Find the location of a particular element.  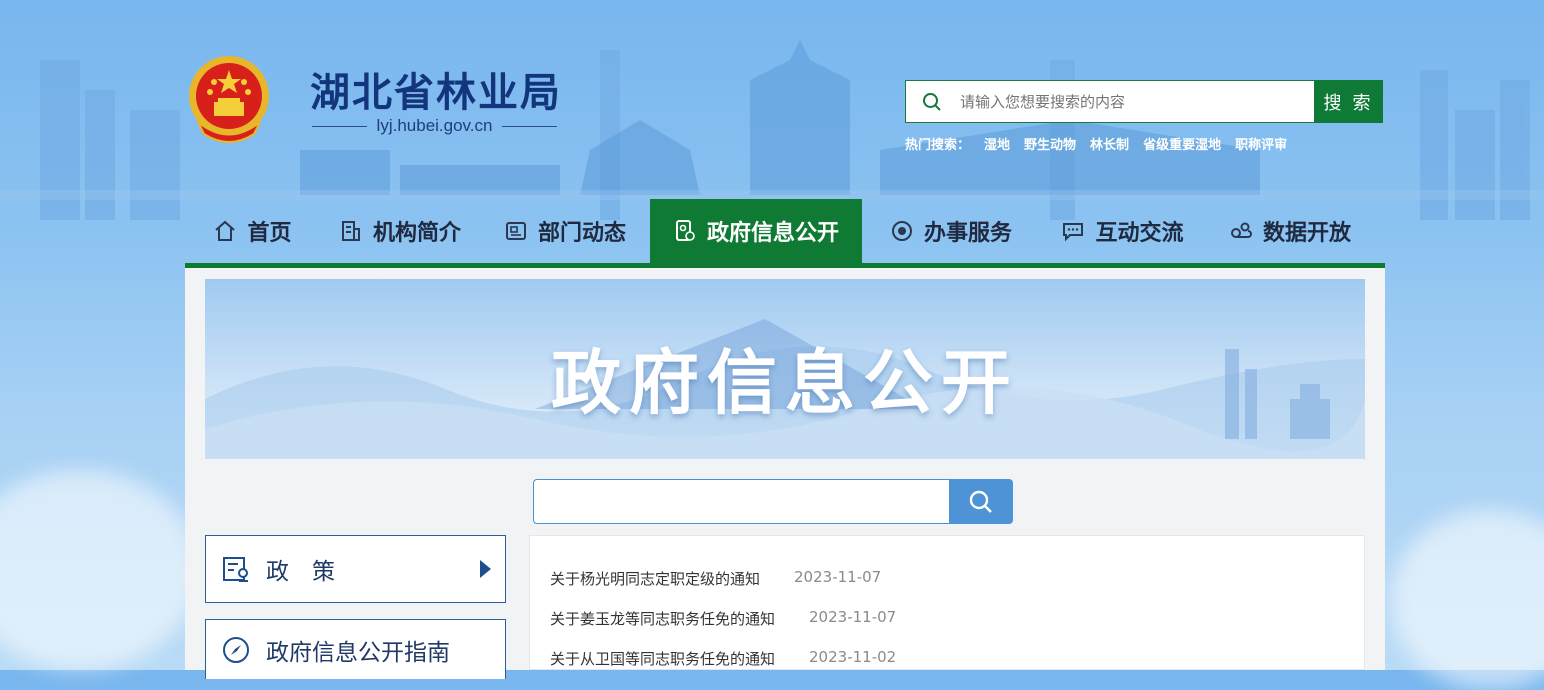

home-icon is located at coordinates (225, 230).